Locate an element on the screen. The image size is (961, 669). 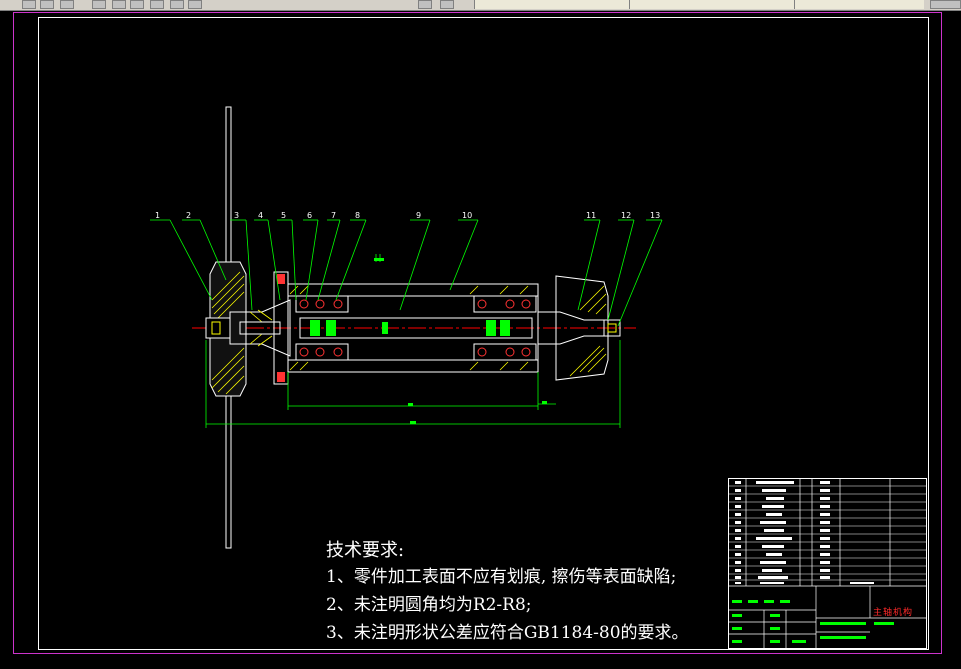
note-line-2: 2、未注明圆角均为R2-R8; is located at coordinates (429, 605).